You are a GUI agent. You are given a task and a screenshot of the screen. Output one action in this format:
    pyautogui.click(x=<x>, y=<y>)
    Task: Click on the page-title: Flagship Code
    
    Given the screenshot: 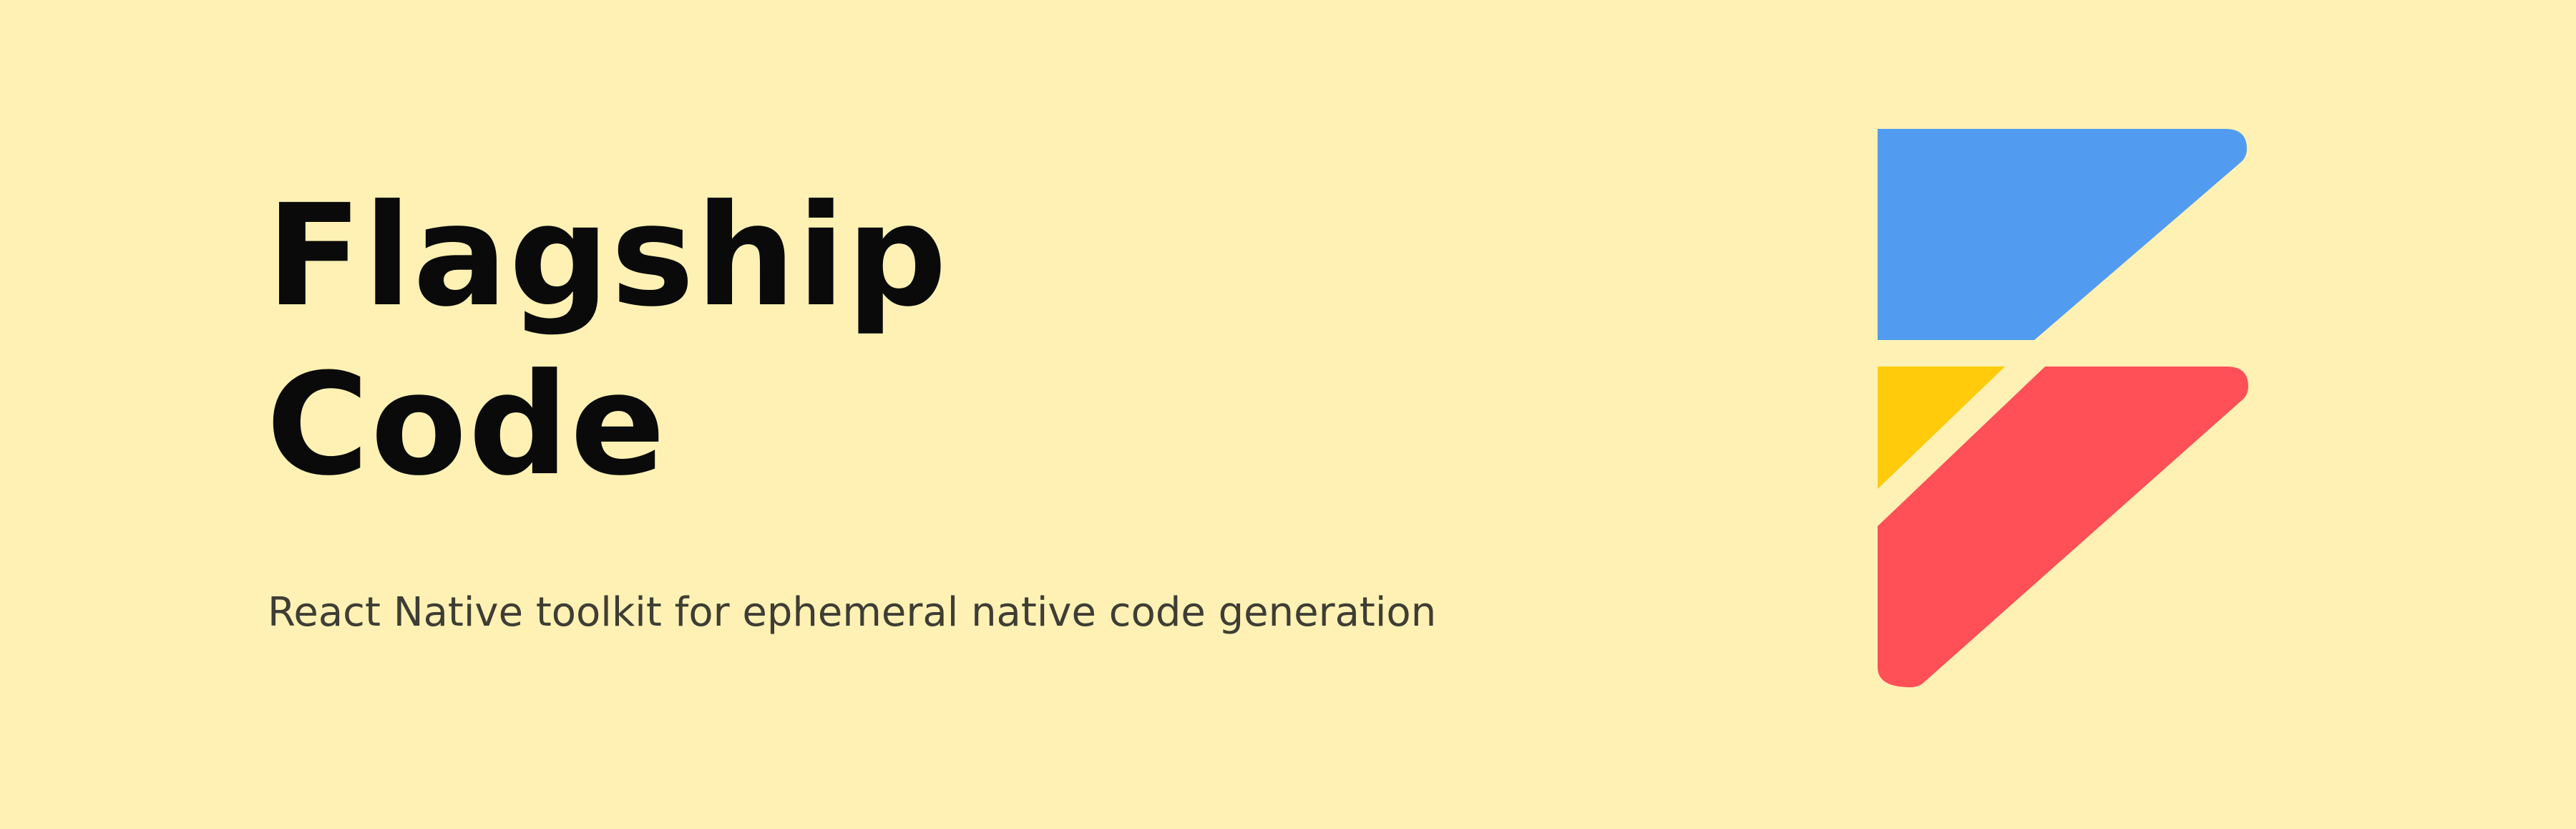 What is the action you would take?
    pyautogui.click(x=607, y=341)
    